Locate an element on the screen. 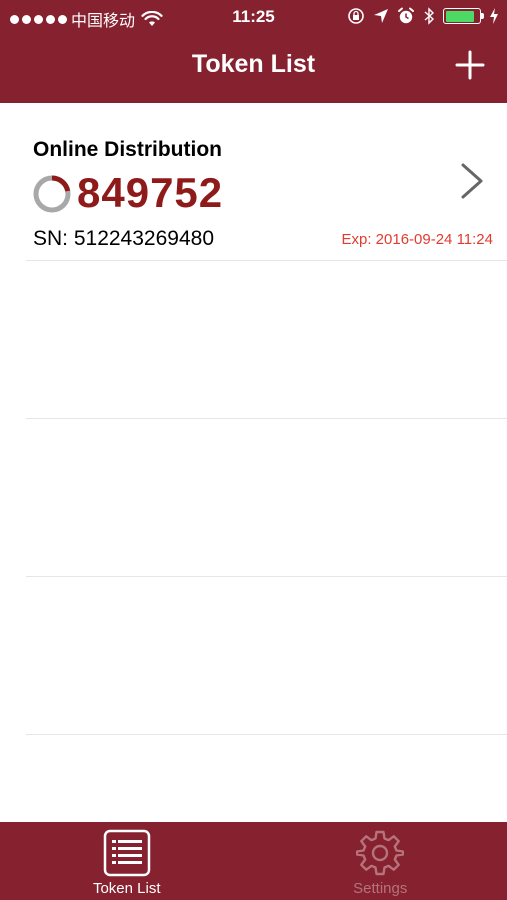  timer-ring-icon is located at coordinates (52, 194).